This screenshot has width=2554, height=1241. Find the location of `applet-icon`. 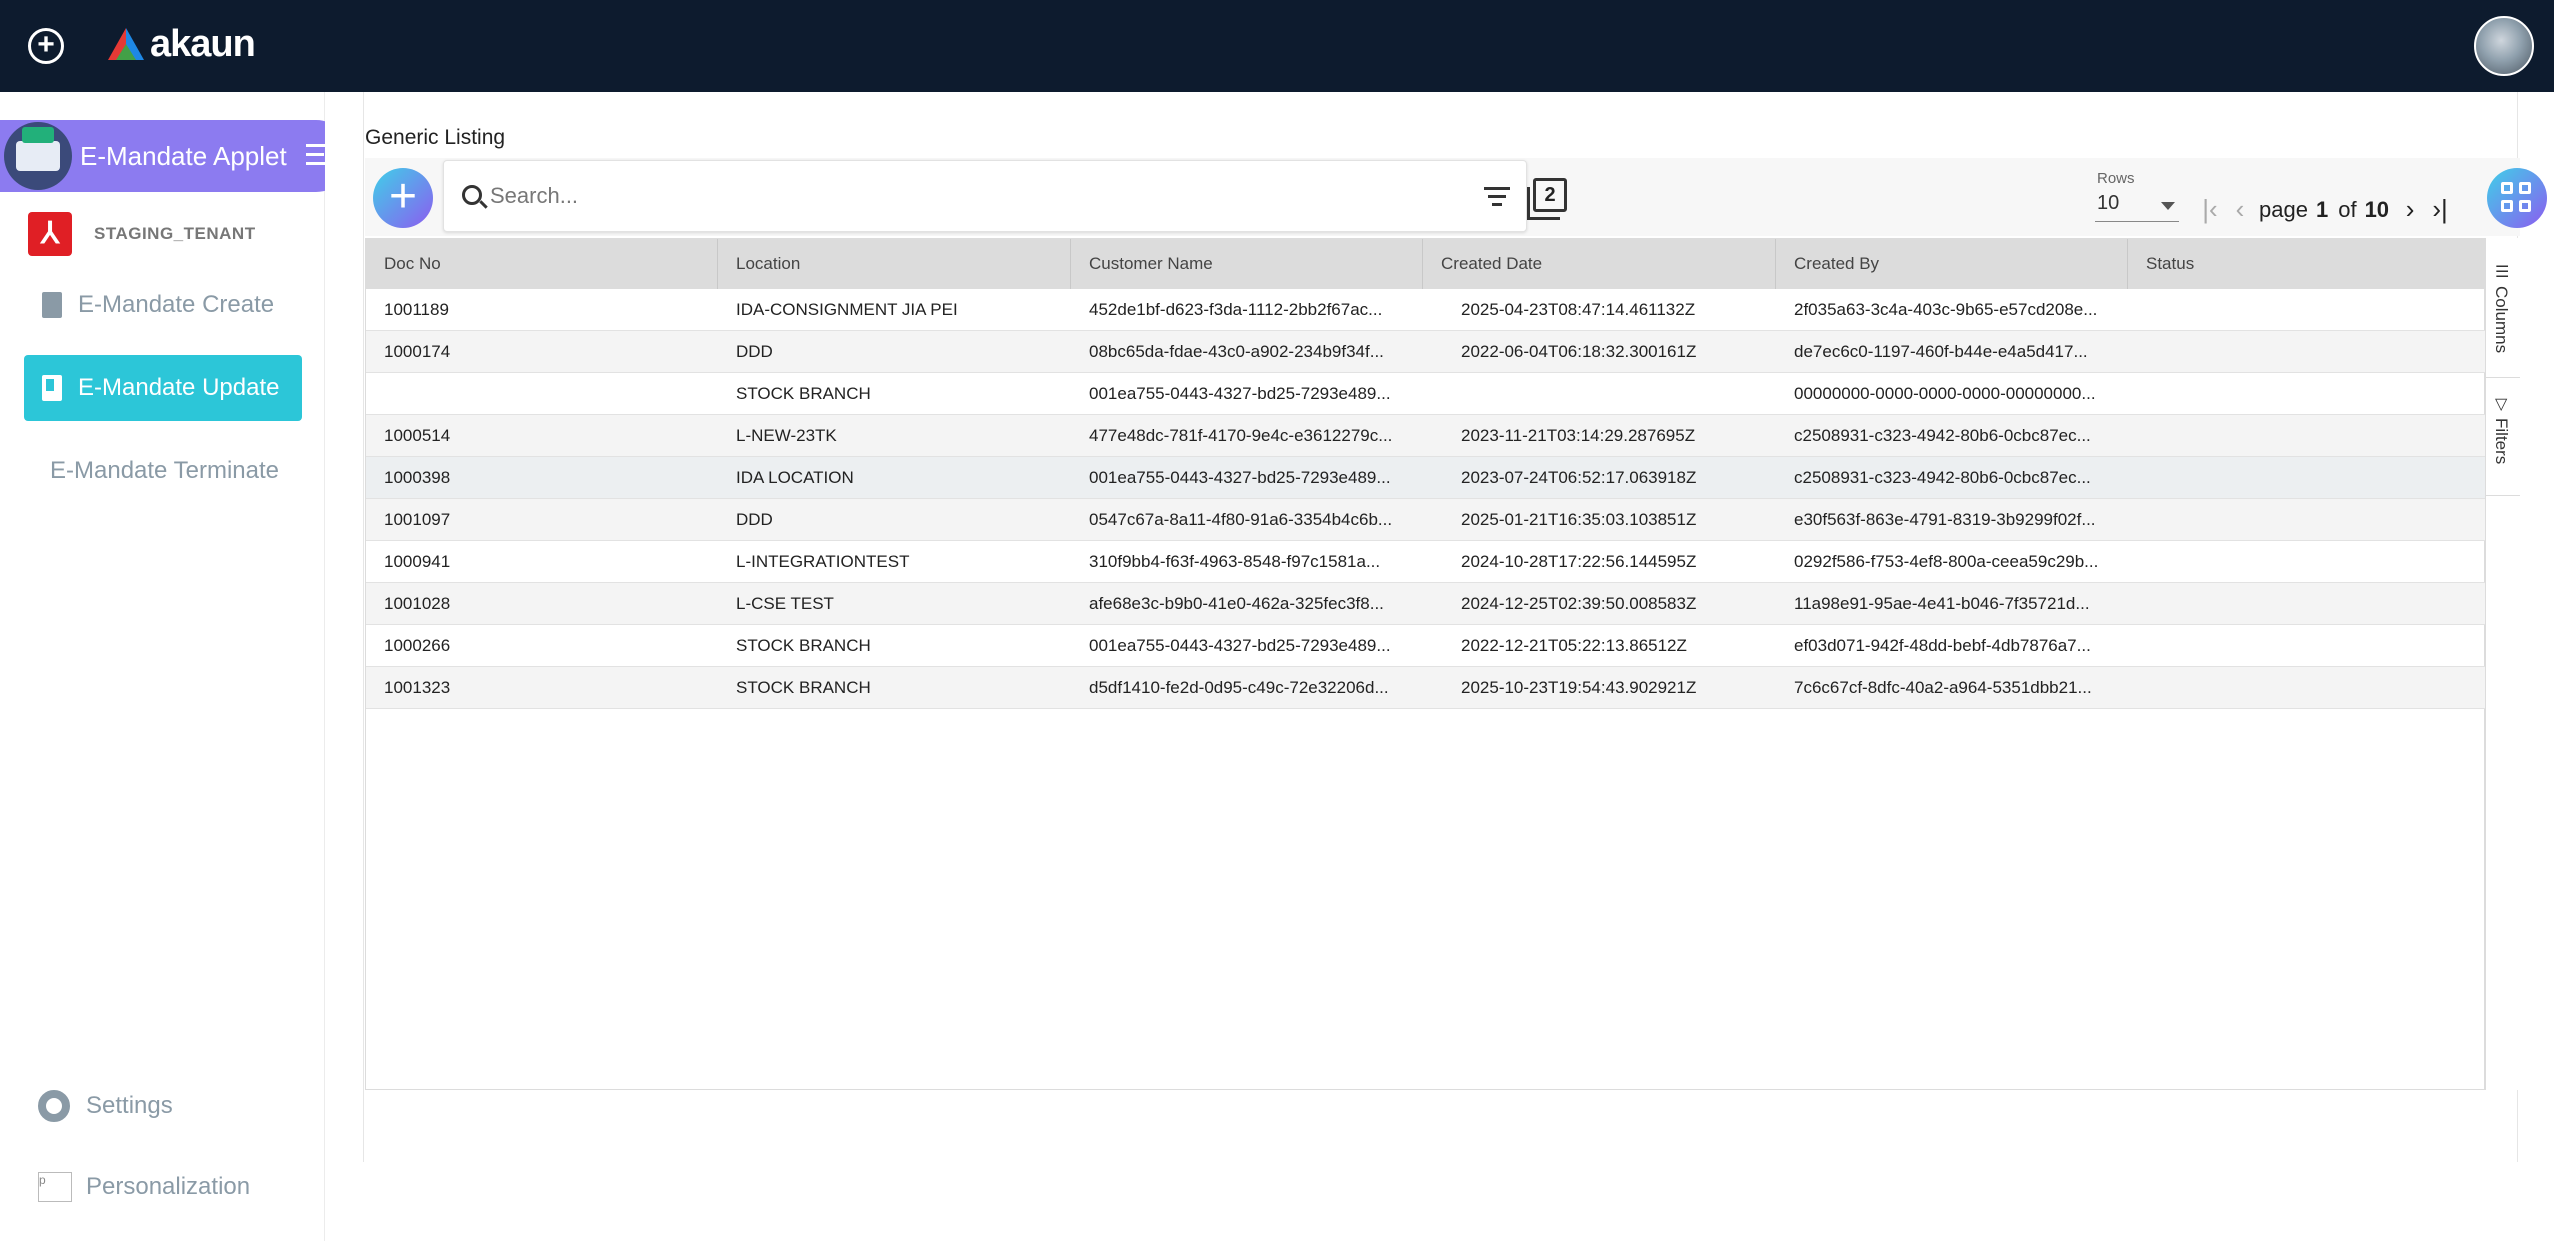

applet-icon is located at coordinates (38, 156).